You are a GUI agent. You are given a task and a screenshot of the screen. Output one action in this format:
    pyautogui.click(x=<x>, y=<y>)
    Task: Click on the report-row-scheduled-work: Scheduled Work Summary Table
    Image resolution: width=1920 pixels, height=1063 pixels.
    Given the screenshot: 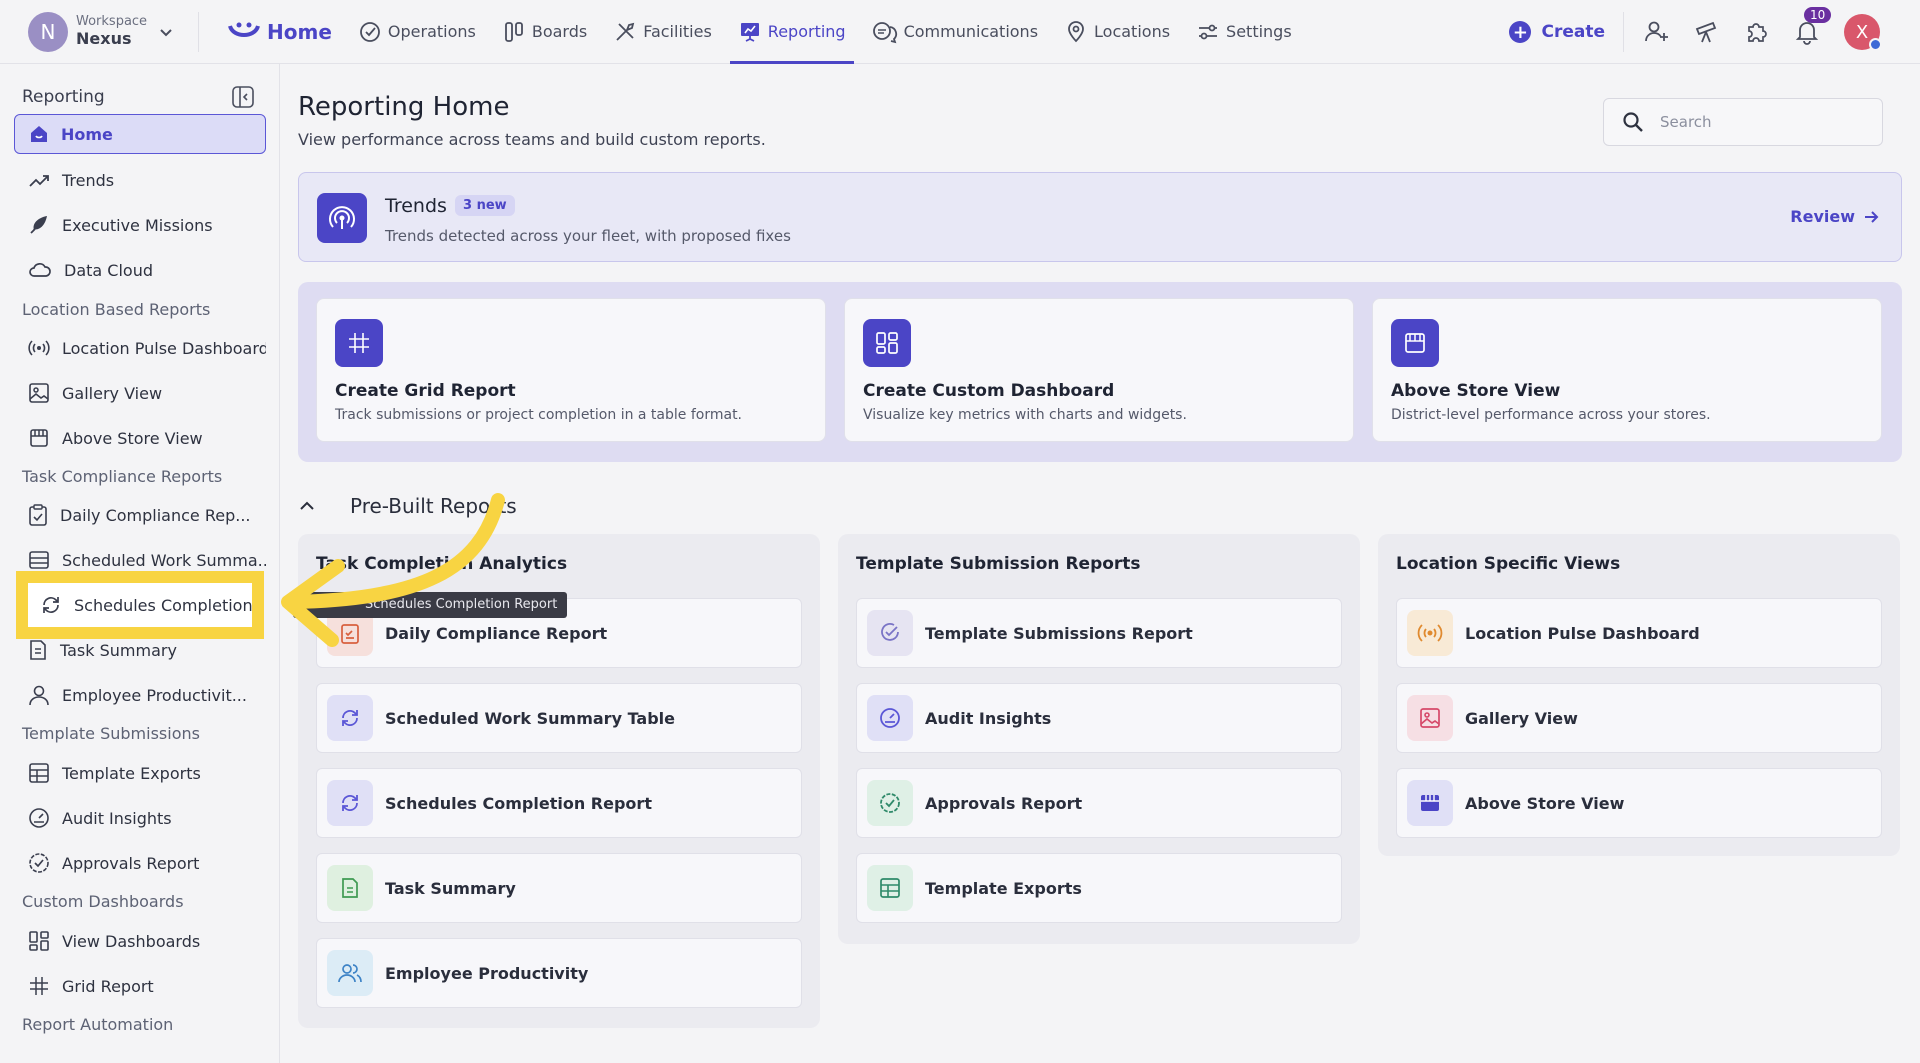 What is the action you would take?
    pyautogui.click(x=559, y=718)
    